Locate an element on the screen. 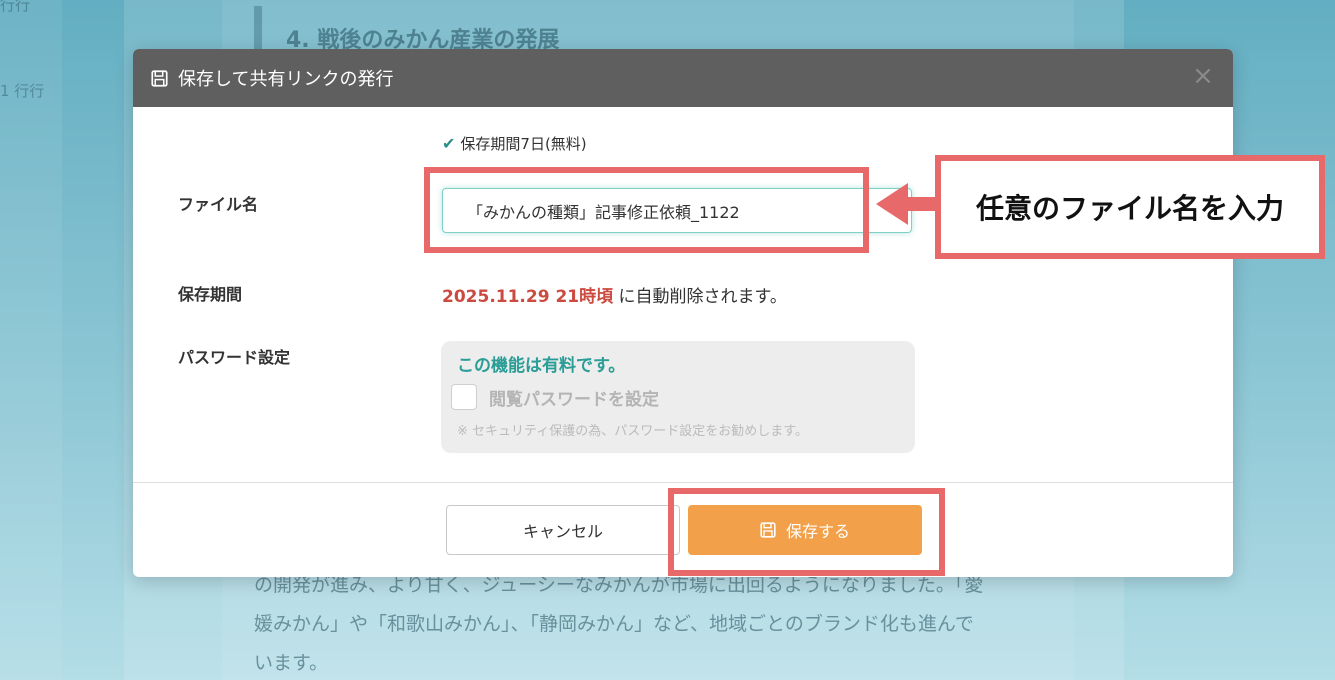 The image size is (1335, 680). password-checkbox-label: 閲覧パスワードを設定 is located at coordinates (574, 399).